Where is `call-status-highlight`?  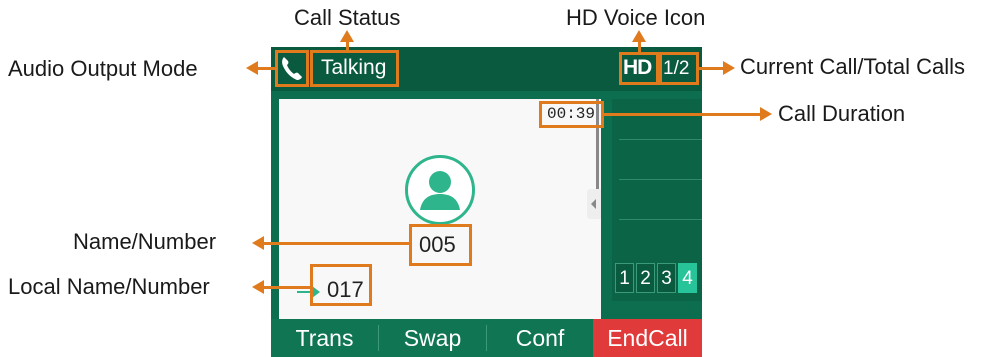 call-status-highlight is located at coordinates (354, 68).